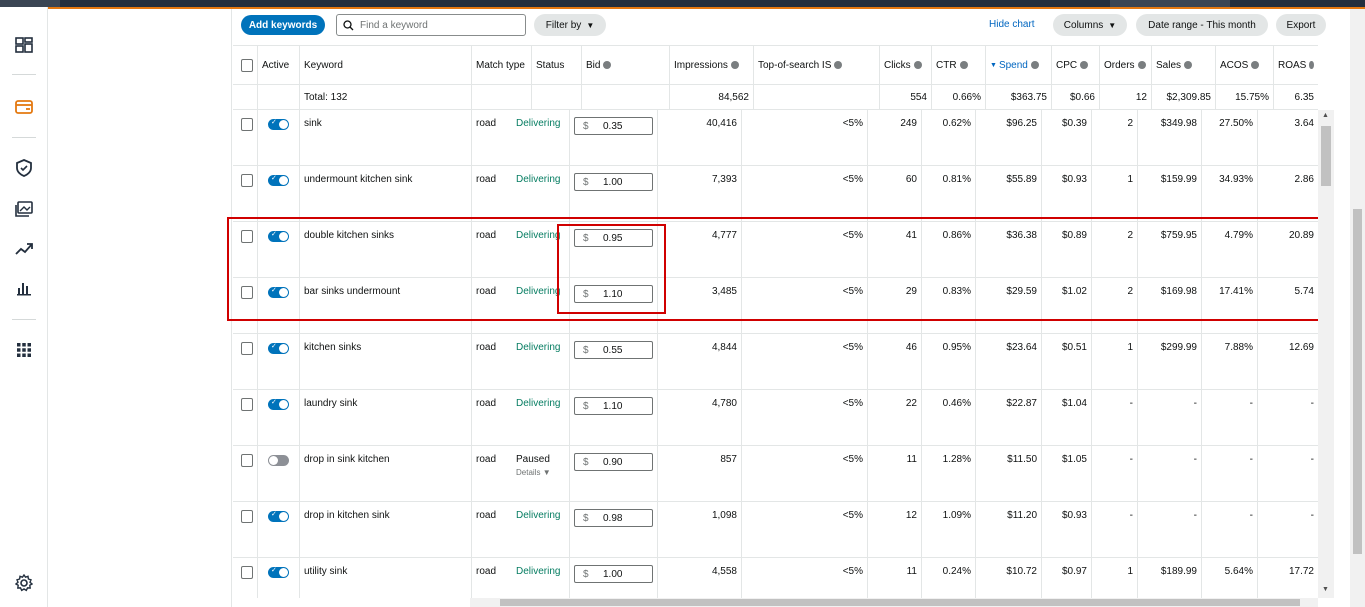 The image size is (1365, 607). I want to click on cell-sales: $759.95, so click(1170, 249).